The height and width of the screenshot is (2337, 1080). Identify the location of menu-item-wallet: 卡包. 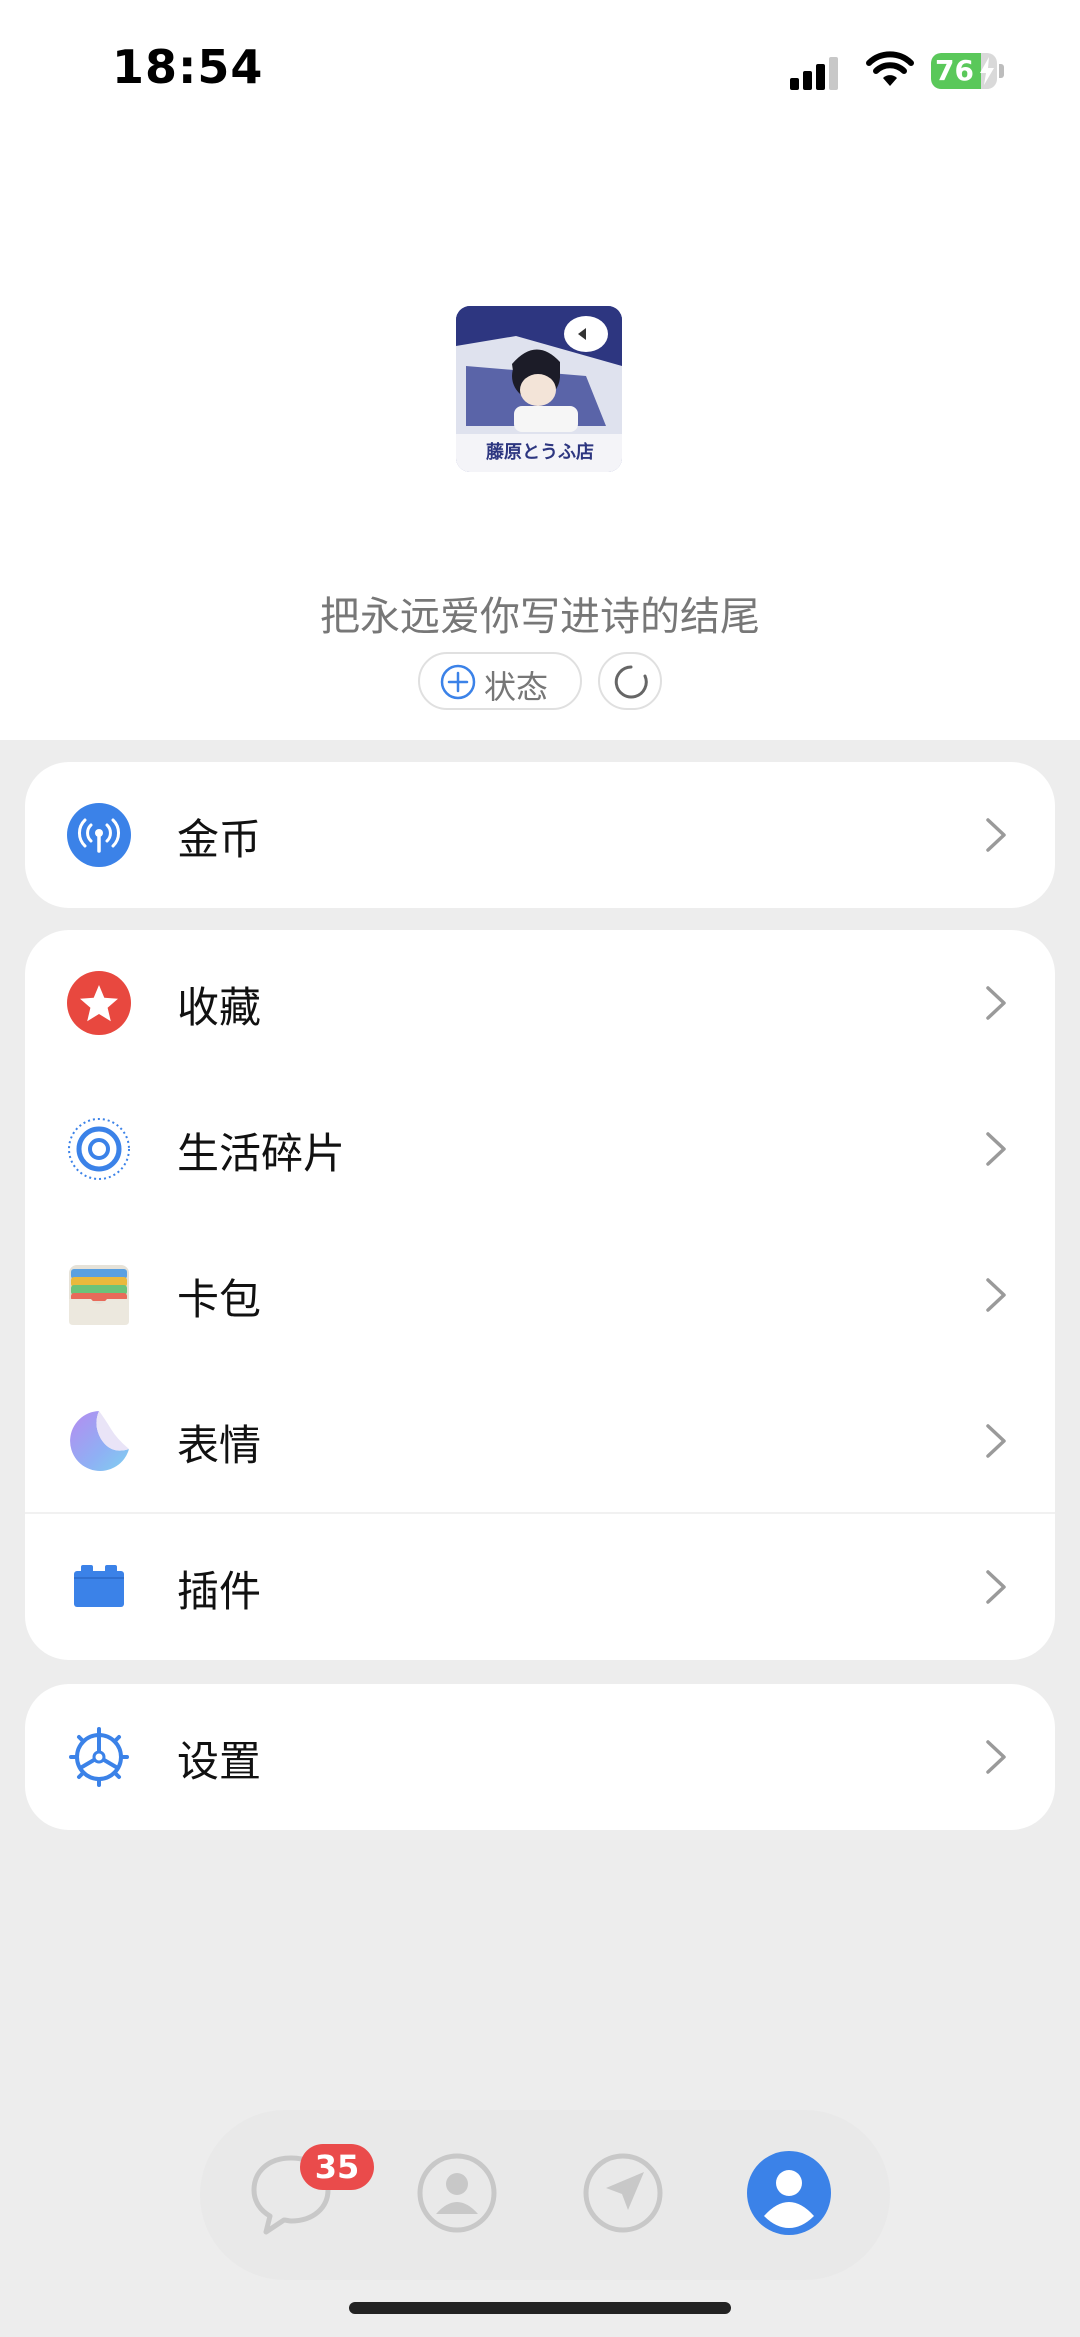
(540, 1295).